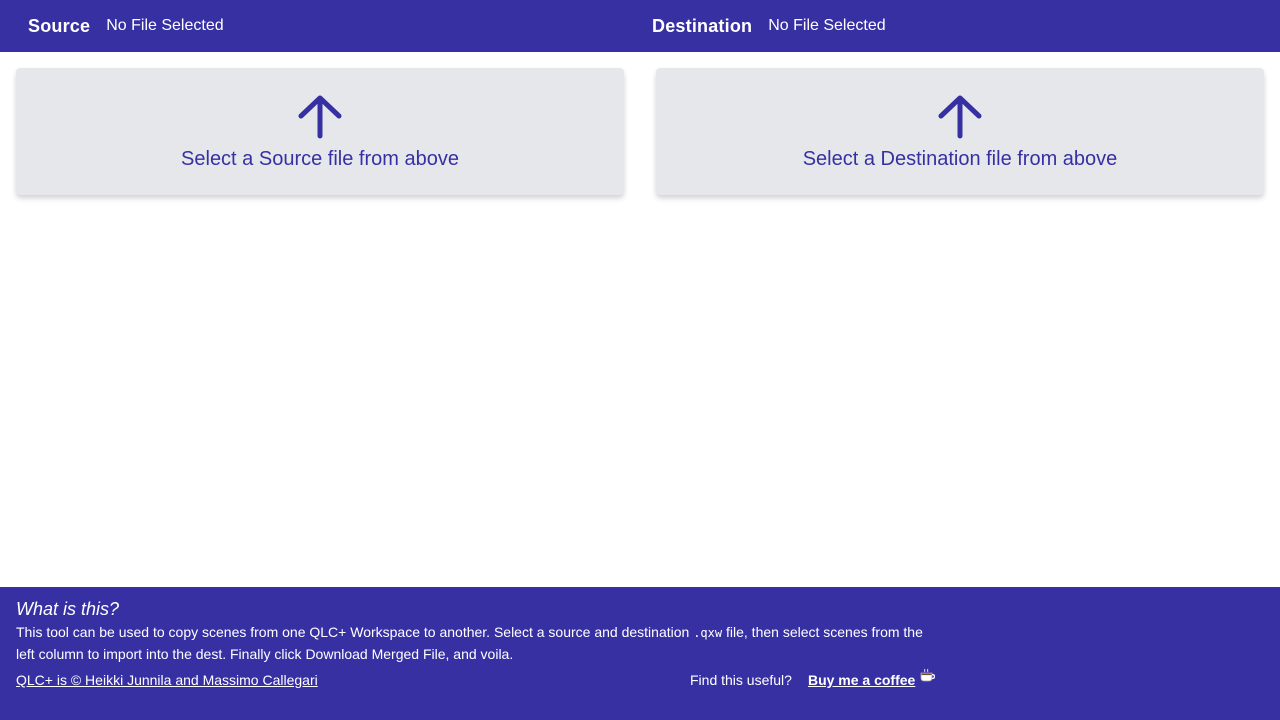 The width and height of the screenshot is (1280, 720). What do you see at coordinates (741, 680) in the screenshot?
I see `support-text: Find this useful?` at bounding box center [741, 680].